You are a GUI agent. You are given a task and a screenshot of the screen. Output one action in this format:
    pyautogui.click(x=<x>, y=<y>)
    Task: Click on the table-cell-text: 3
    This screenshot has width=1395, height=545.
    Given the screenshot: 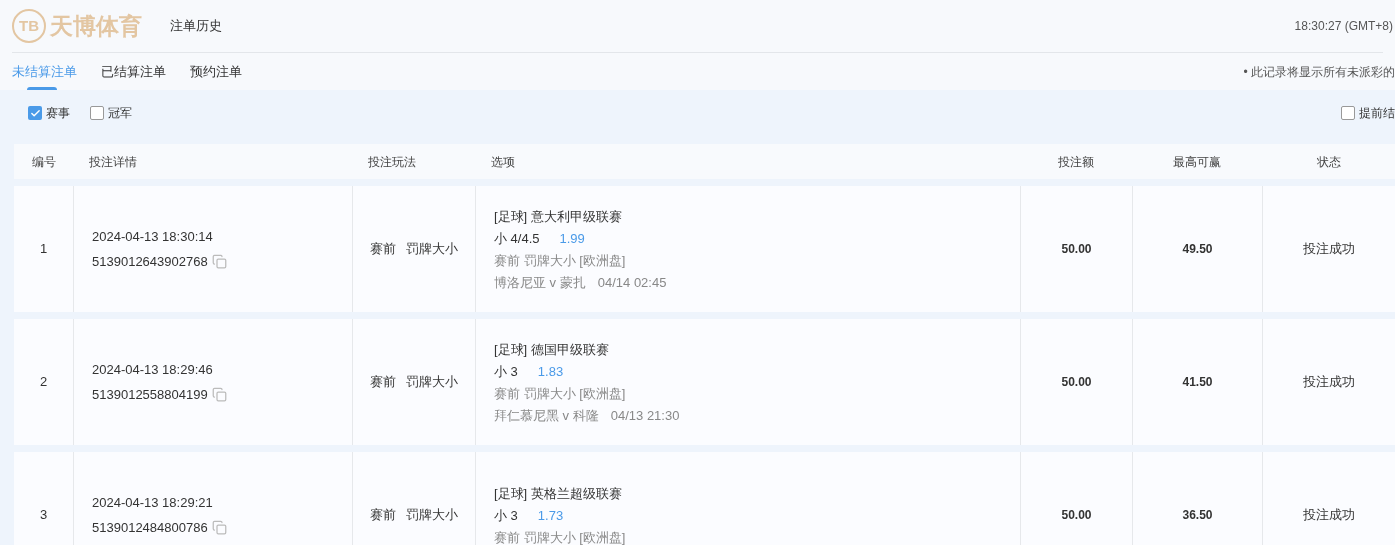 What is the action you would take?
    pyautogui.click(x=43, y=515)
    